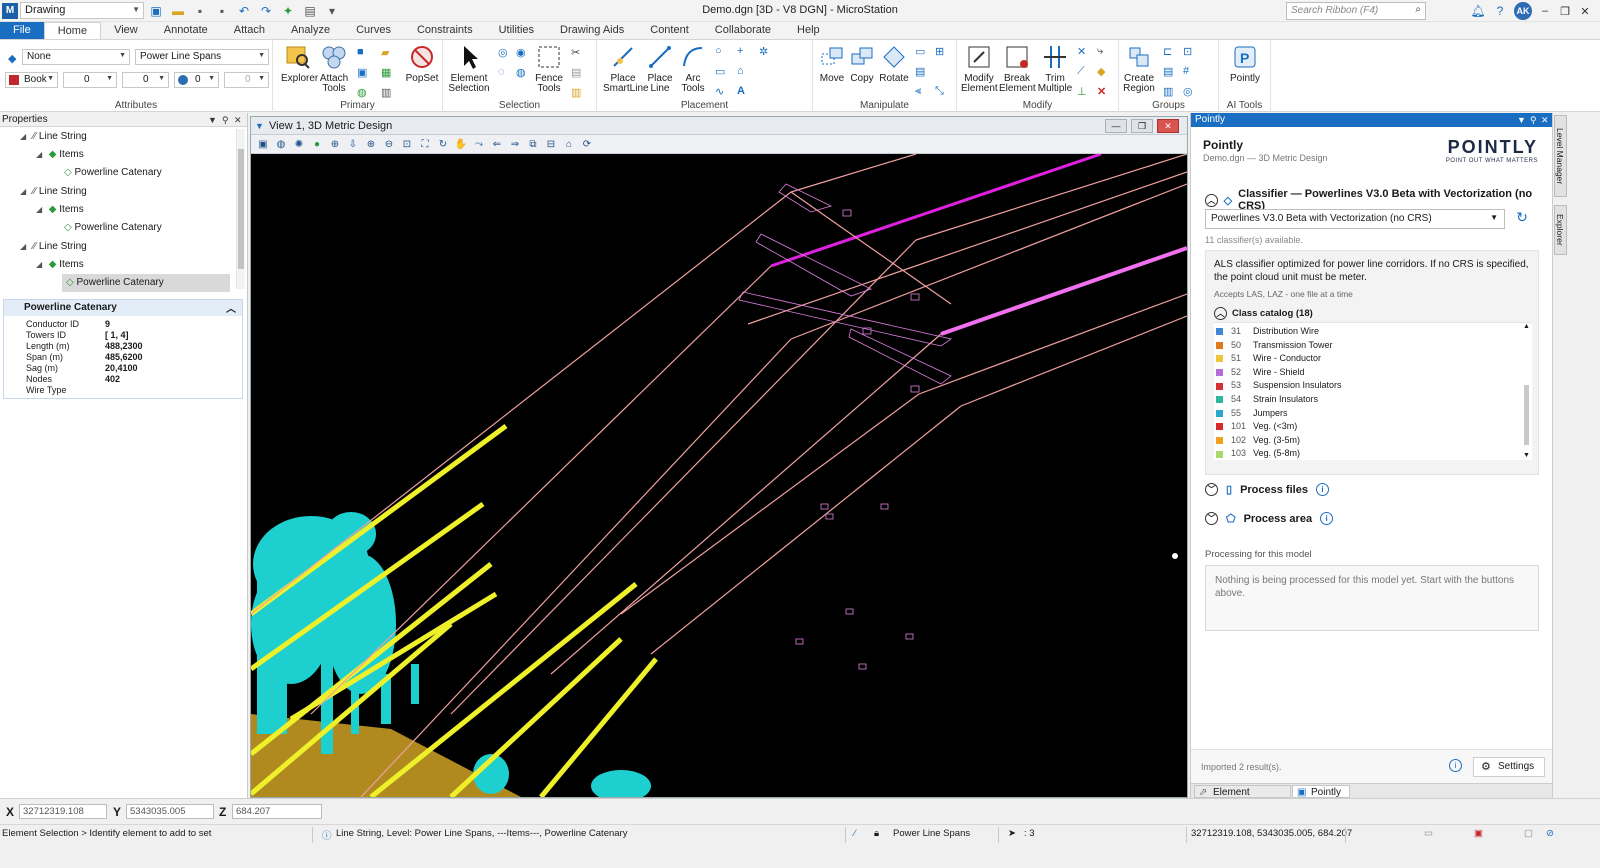 The height and width of the screenshot is (868, 1600). I want to click on open-folder-icon: ▬, so click(178, 11).